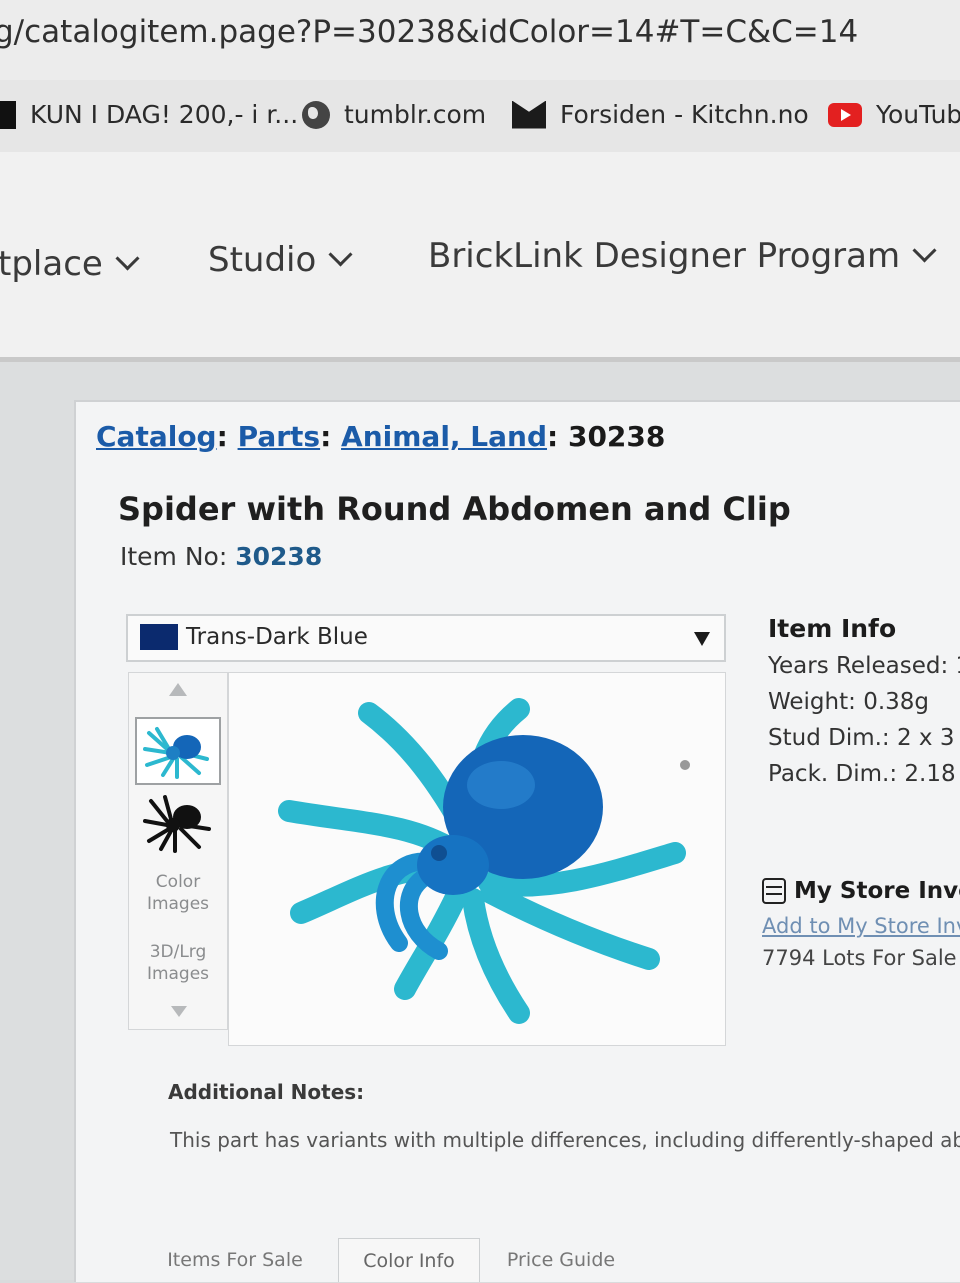 This screenshot has width=960, height=1283. What do you see at coordinates (235, 1260) in the screenshot?
I see `tab-items-for-sale: Items For Sale` at bounding box center [235, 1260].